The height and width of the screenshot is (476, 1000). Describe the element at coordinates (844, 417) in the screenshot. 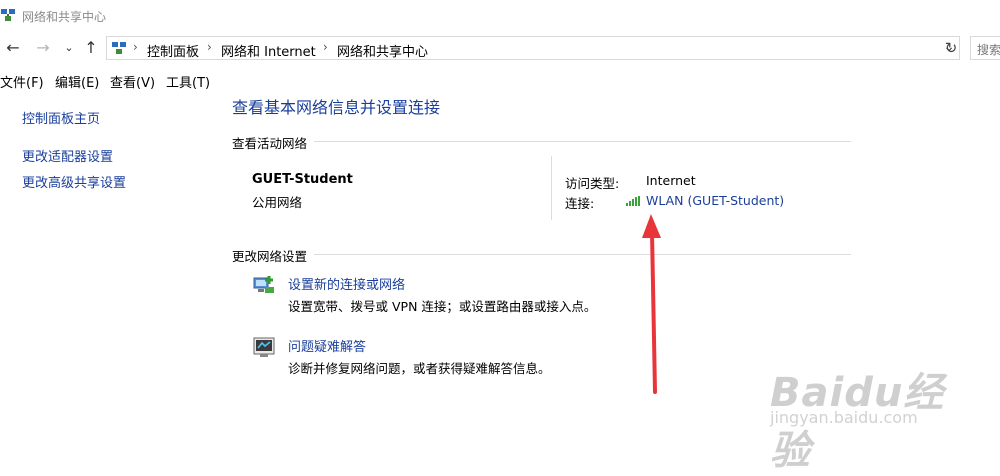

I see `watermark-url: jingyan.baidu.com` at that location.